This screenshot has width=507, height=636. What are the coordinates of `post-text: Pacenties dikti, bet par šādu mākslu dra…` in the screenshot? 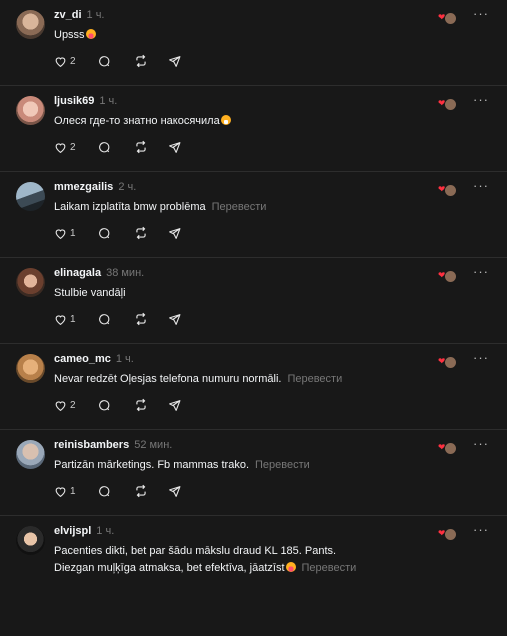 It's located at (205, 560).